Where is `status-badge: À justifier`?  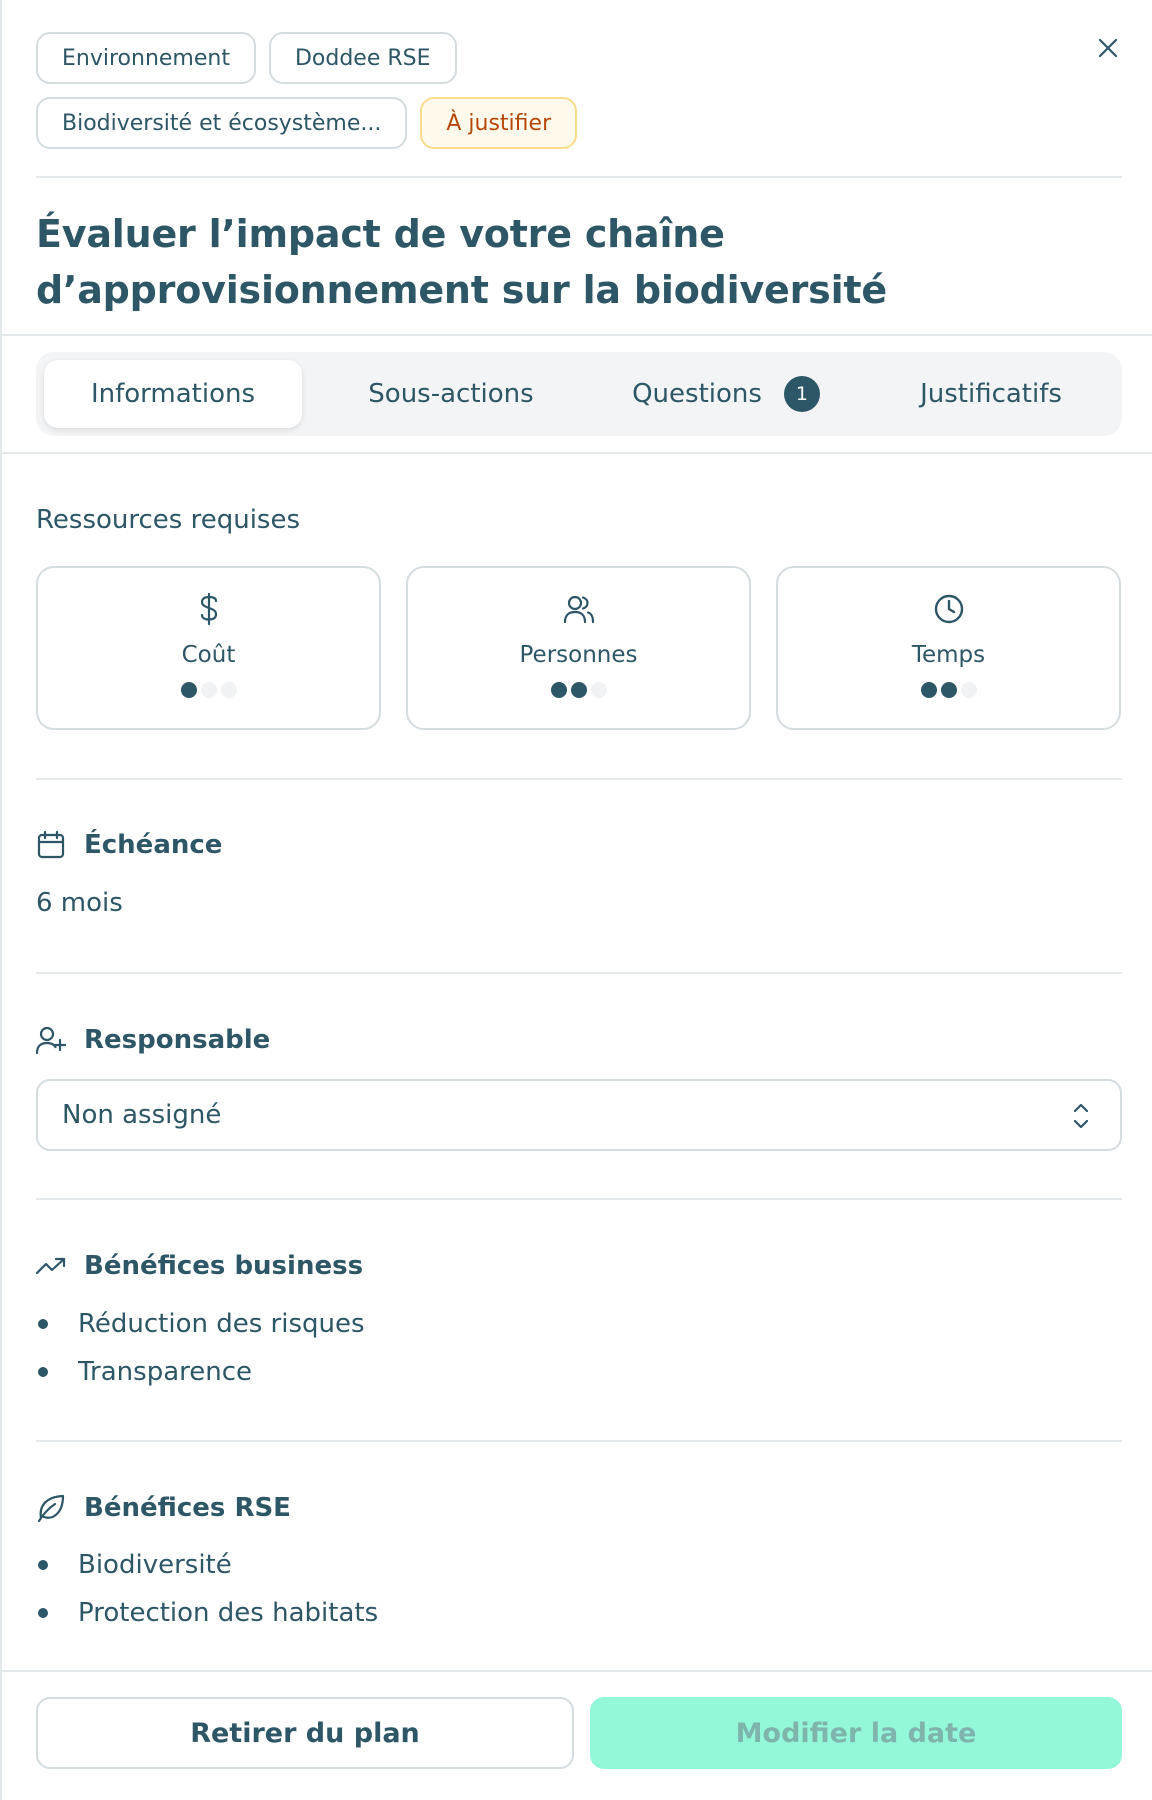 status-badge: À justifier is located at coordinates (499, 123).